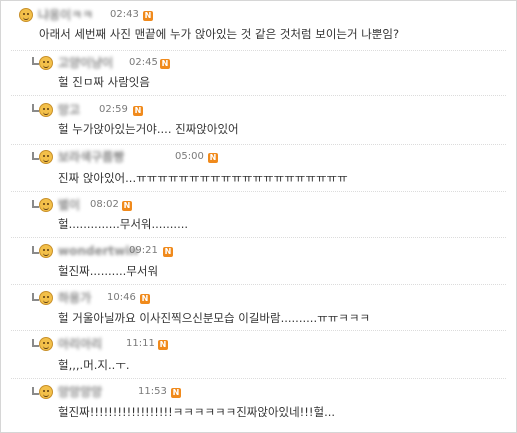 Image resolution: width=517 pixels, height=433 pixels. What do you see at coordinates (143, 62) in the screenshot?
I see `comment-time: 02:45` at bounding box center [143, 62].